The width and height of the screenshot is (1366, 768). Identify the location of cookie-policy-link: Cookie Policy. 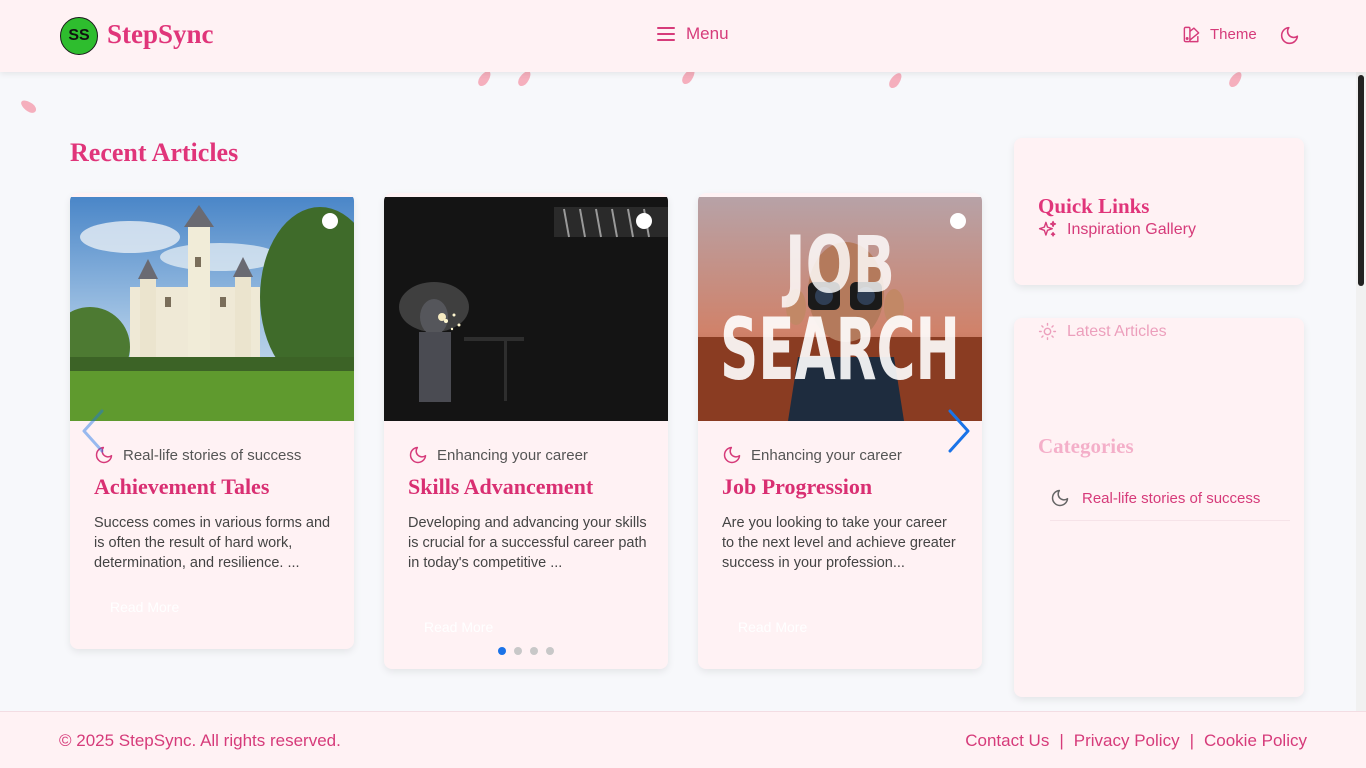
(1255, 741).